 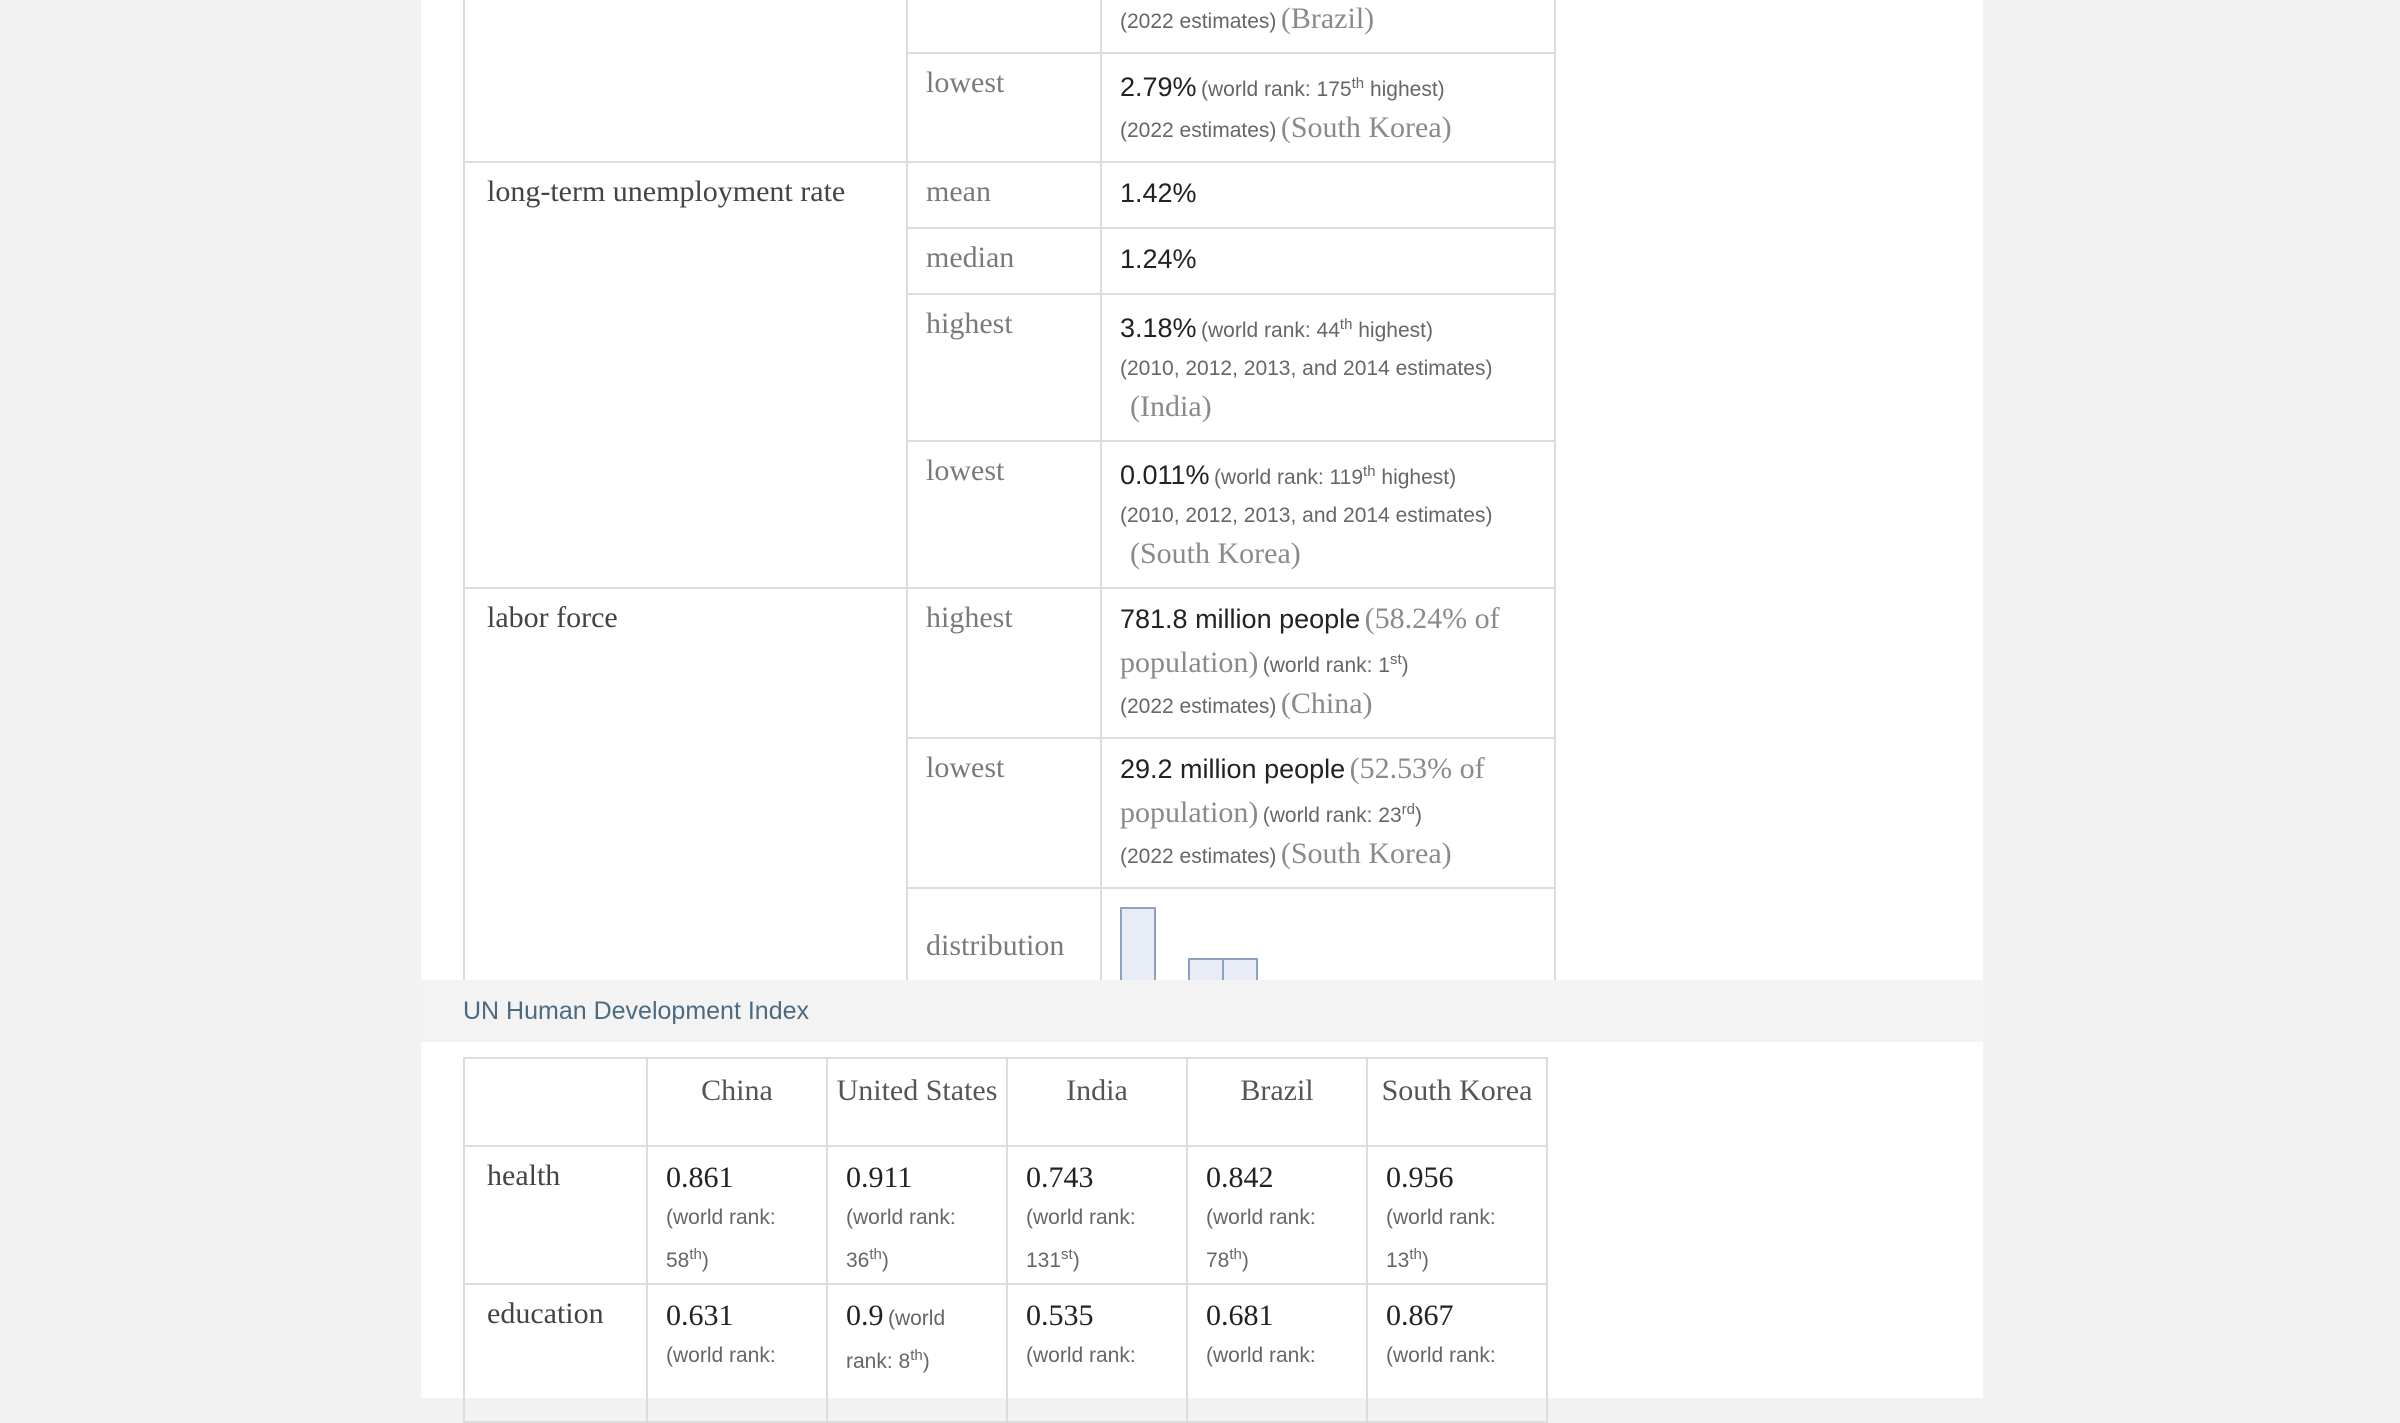 What do you see at coordinates (1004, 195) in the screenshot?
I see `mean-label: mean` at bounding box center [1004, 195].